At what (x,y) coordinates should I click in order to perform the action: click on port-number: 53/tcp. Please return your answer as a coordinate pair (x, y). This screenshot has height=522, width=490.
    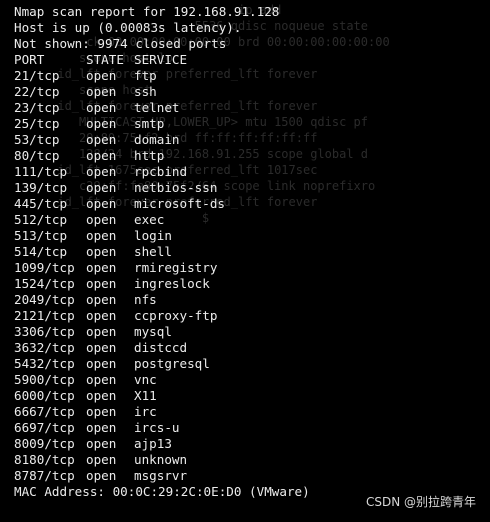
    Looking at the image, I should click on (37, 139).